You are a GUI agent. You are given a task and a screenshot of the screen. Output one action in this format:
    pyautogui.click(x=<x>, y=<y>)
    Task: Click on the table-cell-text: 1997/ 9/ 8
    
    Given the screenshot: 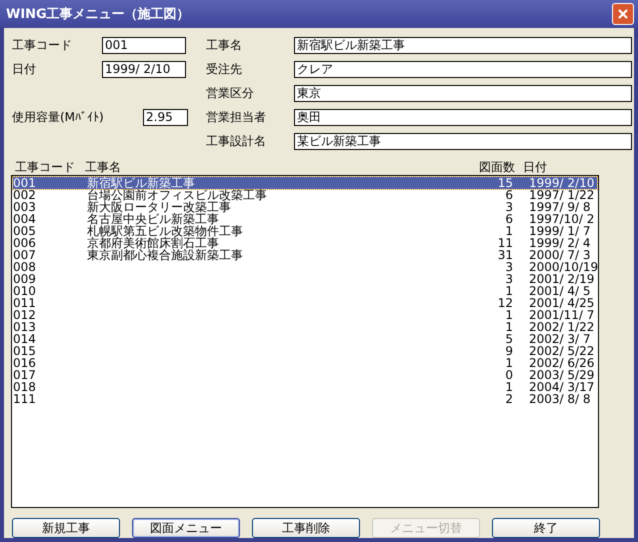 What is the action you would take?
    pyautogui.click(x=559, y=206)
    